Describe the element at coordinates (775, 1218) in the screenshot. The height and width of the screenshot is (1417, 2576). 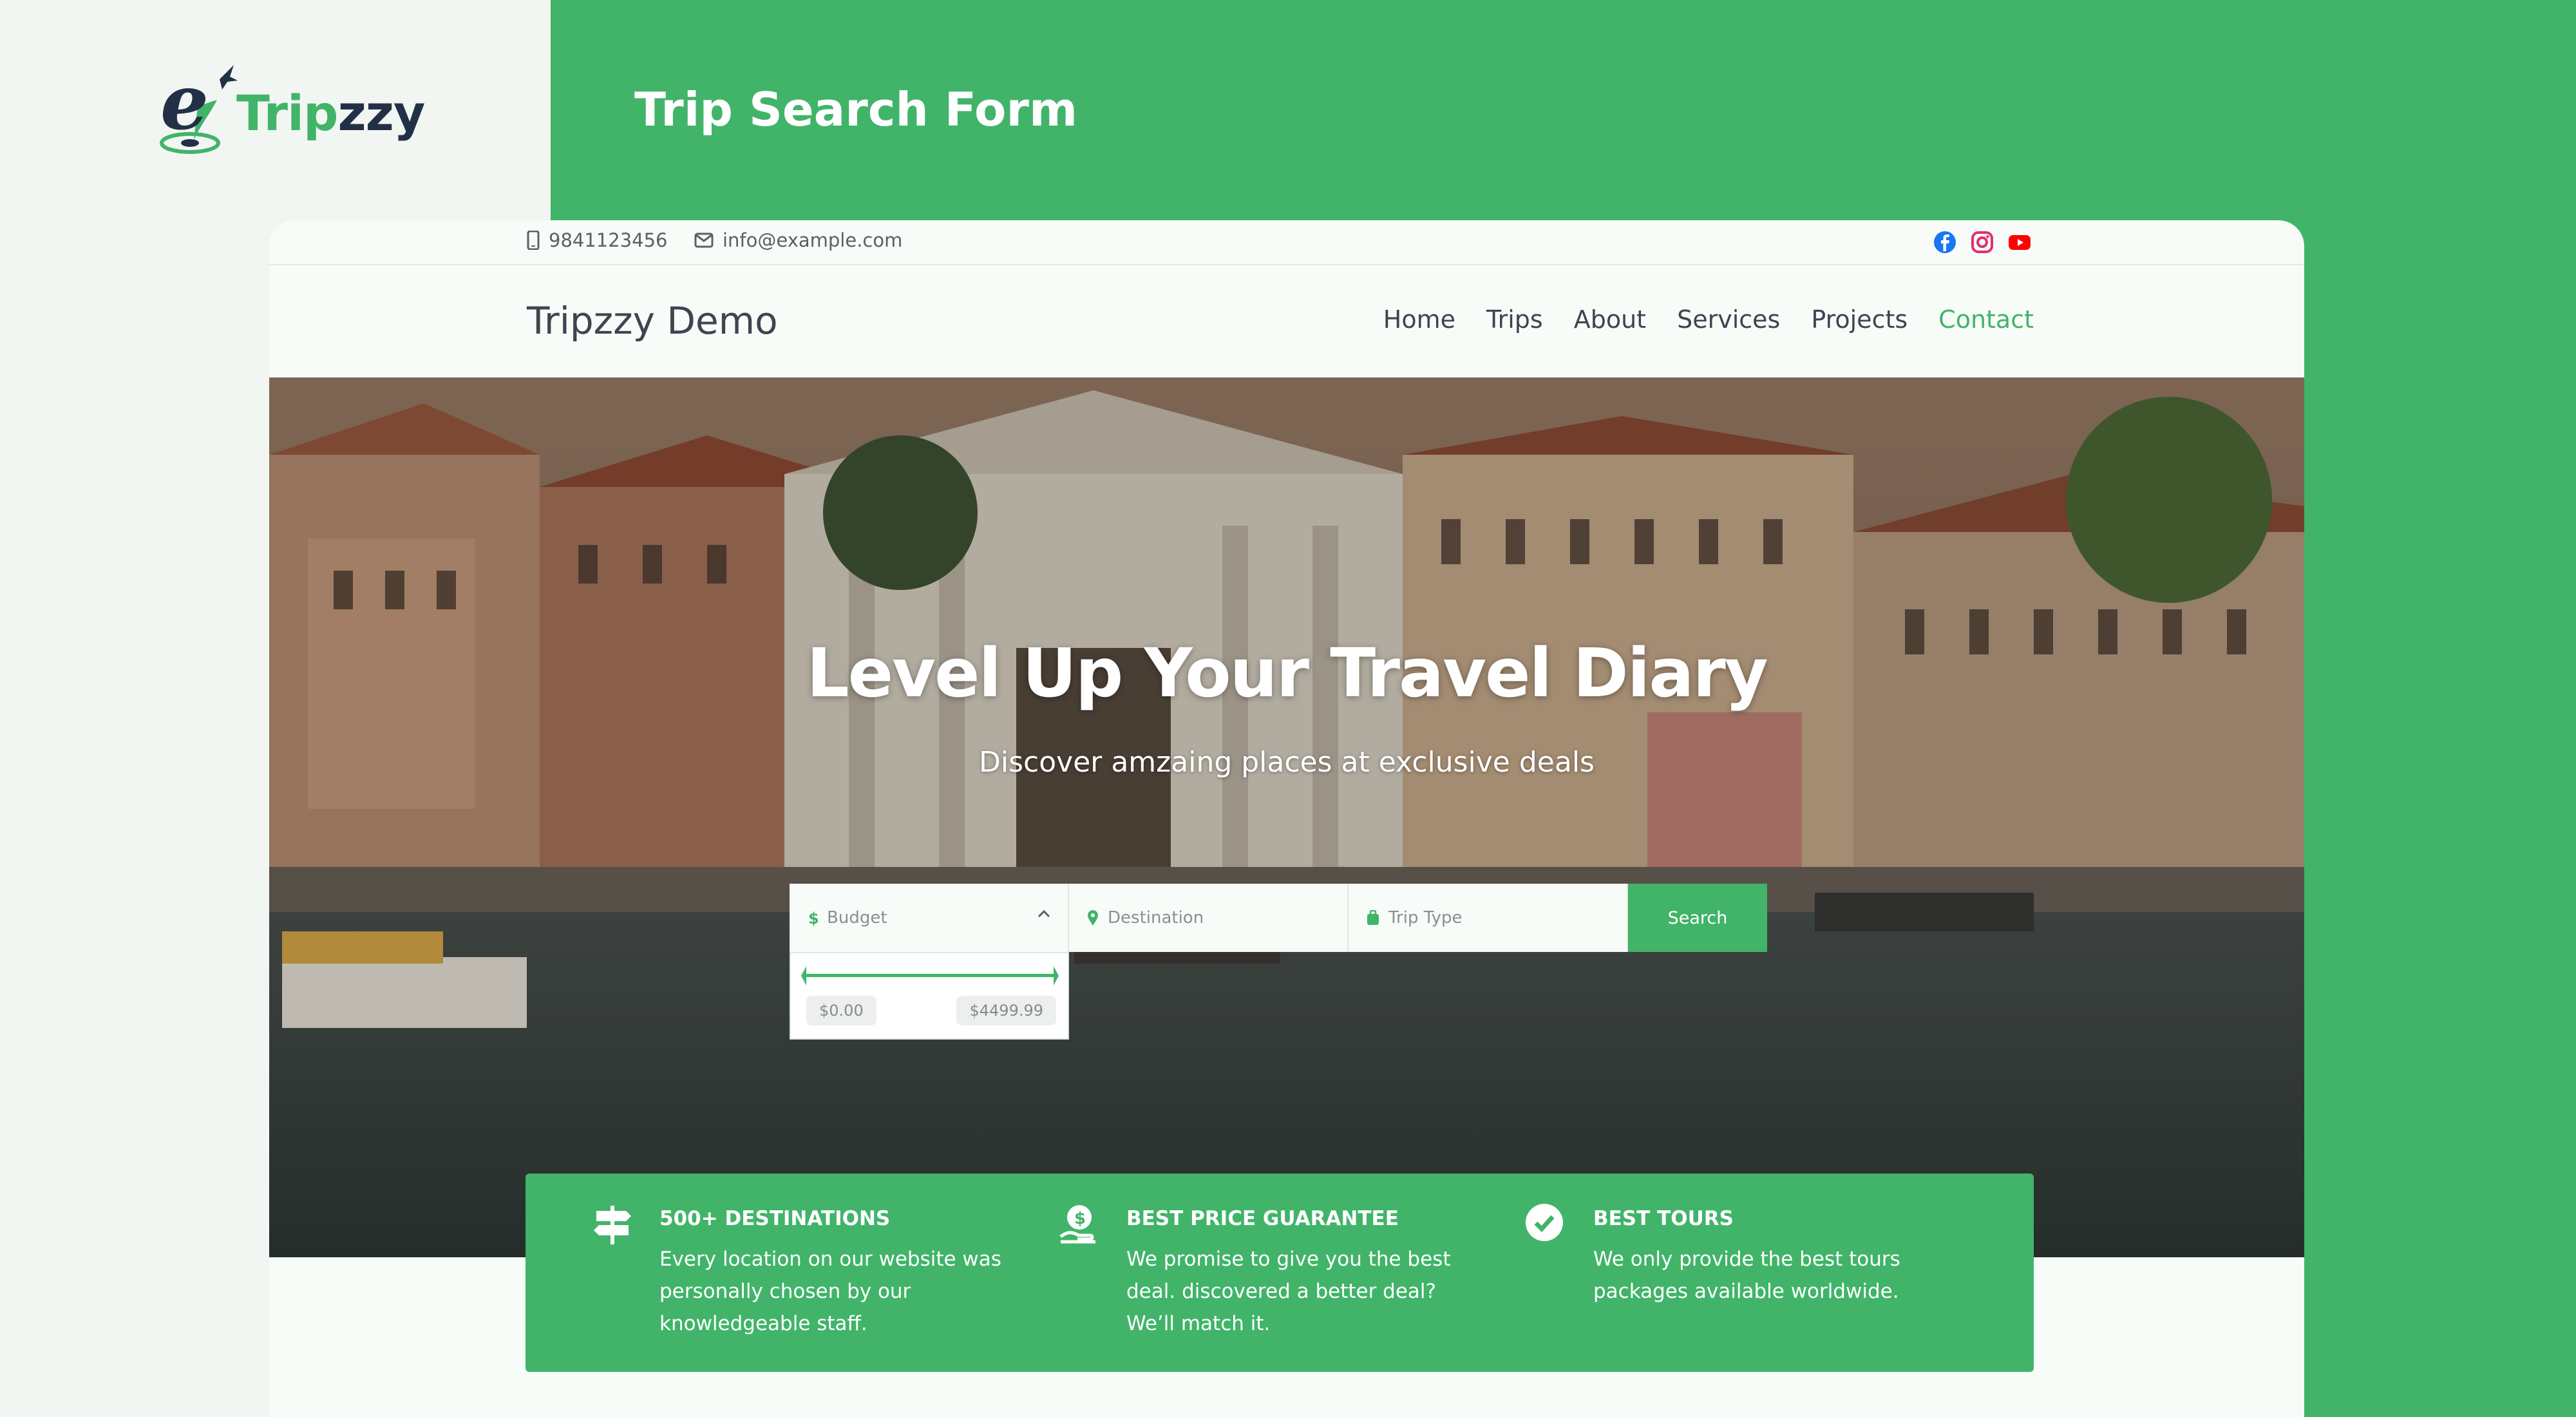
I see `feature-title: 500+ DESTINATIONS` at that location.